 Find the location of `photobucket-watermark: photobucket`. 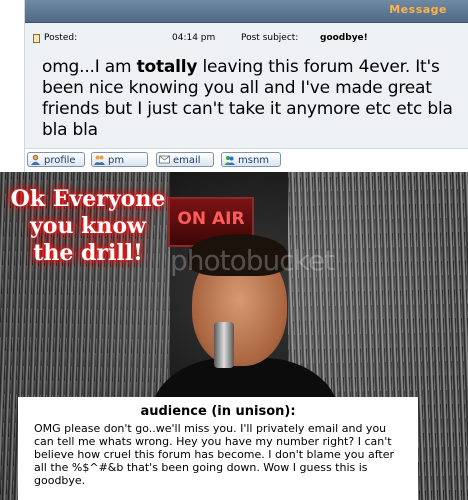

photobucket-watermark: photobucket is located at coordinates (252, 260).